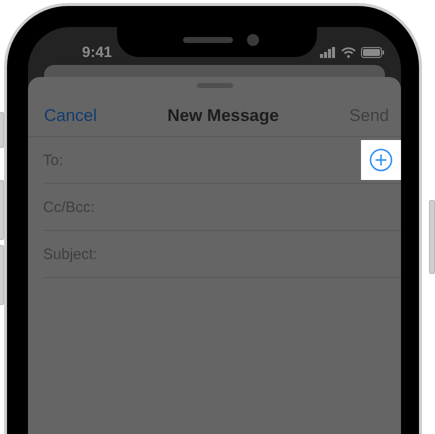  What do you see at coordinates (223, 116) in the screenshot?
I see `sheet-title: New Message` at bounding box center [223, 116].